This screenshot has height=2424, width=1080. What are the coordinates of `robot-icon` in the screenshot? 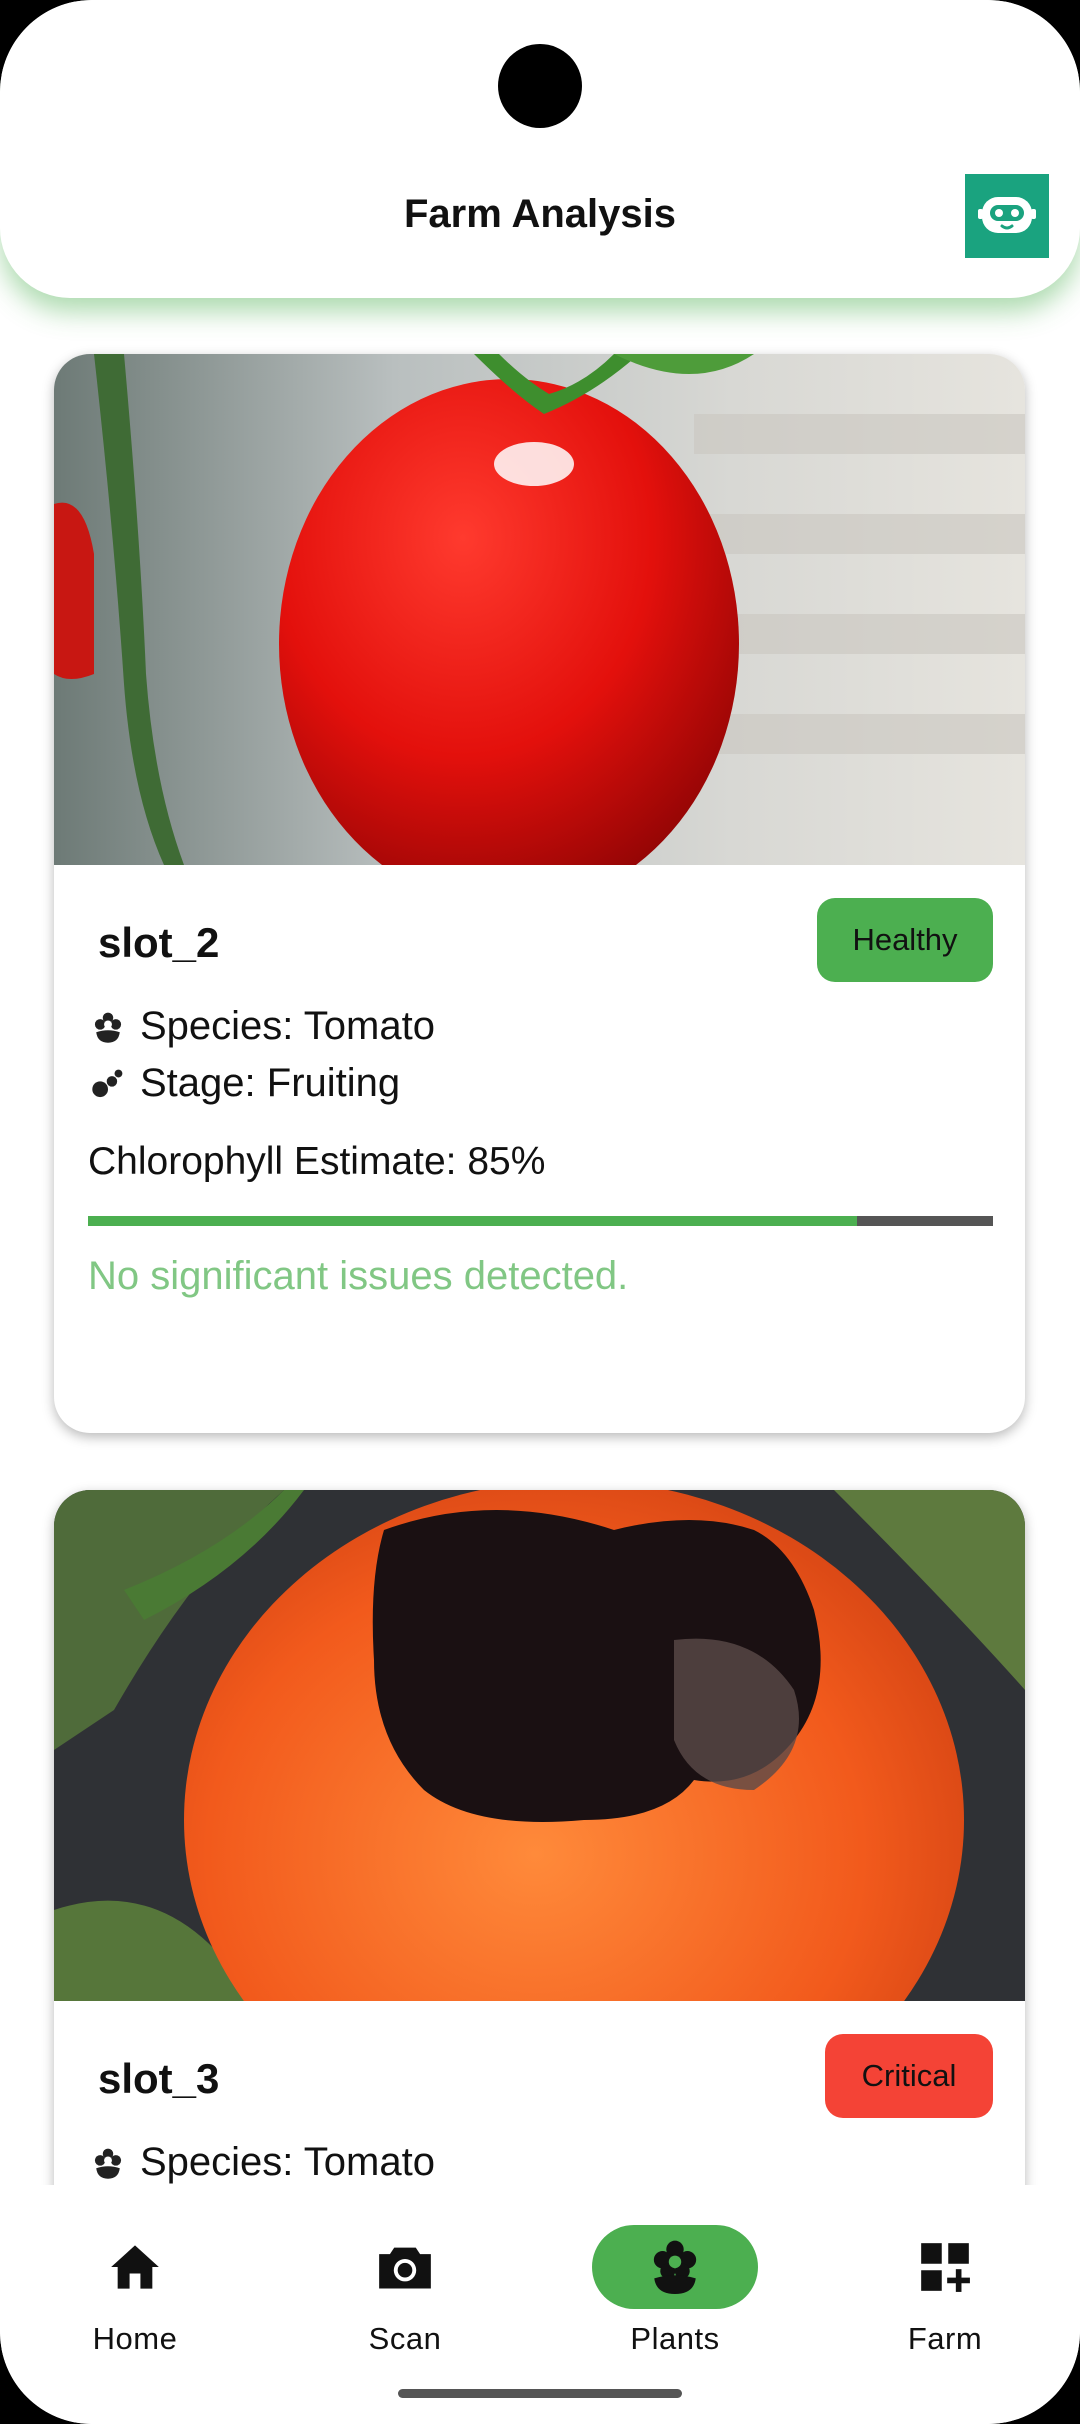 It's located at (1007, 215).